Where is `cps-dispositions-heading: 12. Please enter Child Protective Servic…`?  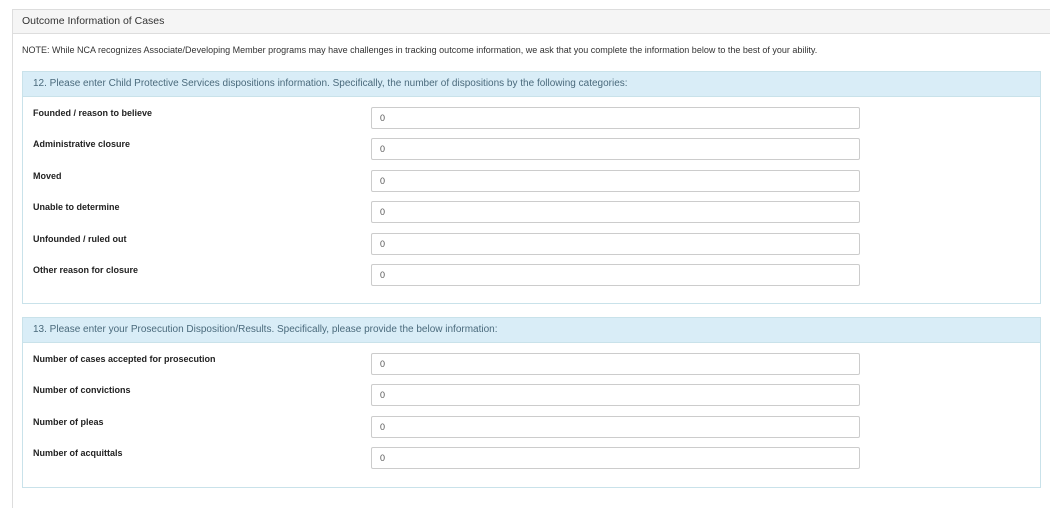
cps-dispositions-heading: 12. Please enter Child Protective Servic… is located at coordinates (531, 84).